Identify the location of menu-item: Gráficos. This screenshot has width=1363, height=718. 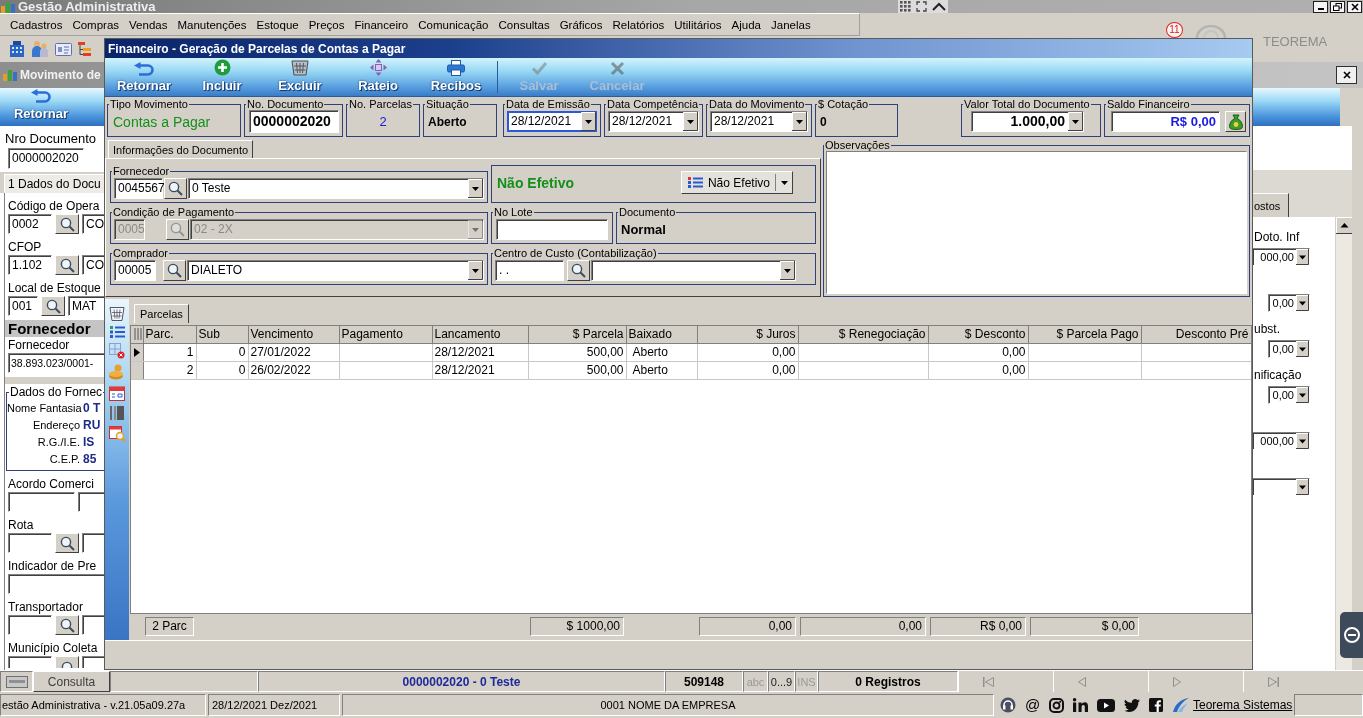
(581, 24).